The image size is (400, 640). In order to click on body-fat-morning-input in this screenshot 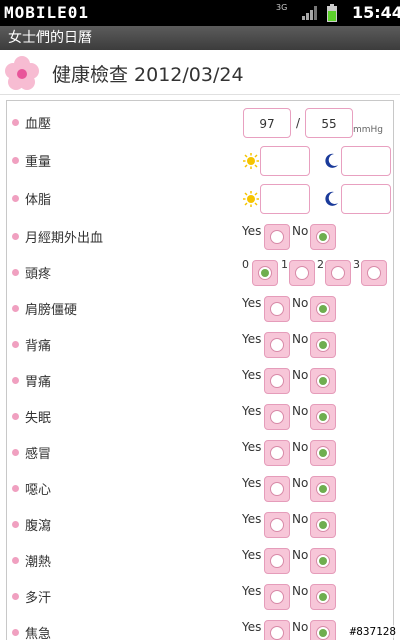, I will do `click(285, 199)`.